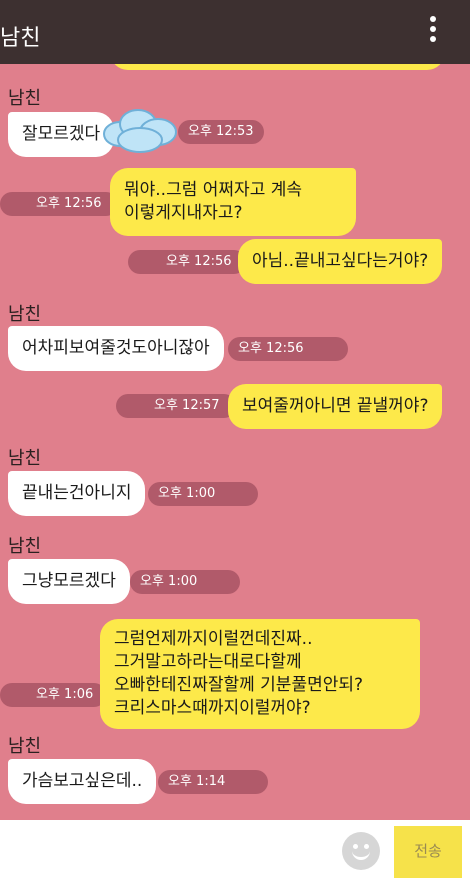 The image size is (470, 887). What do you see at coordinates (208, 662) in the screenshot?
I see `message-line: 그거말고하라는대로다할께` at bounding box center [208, 662].